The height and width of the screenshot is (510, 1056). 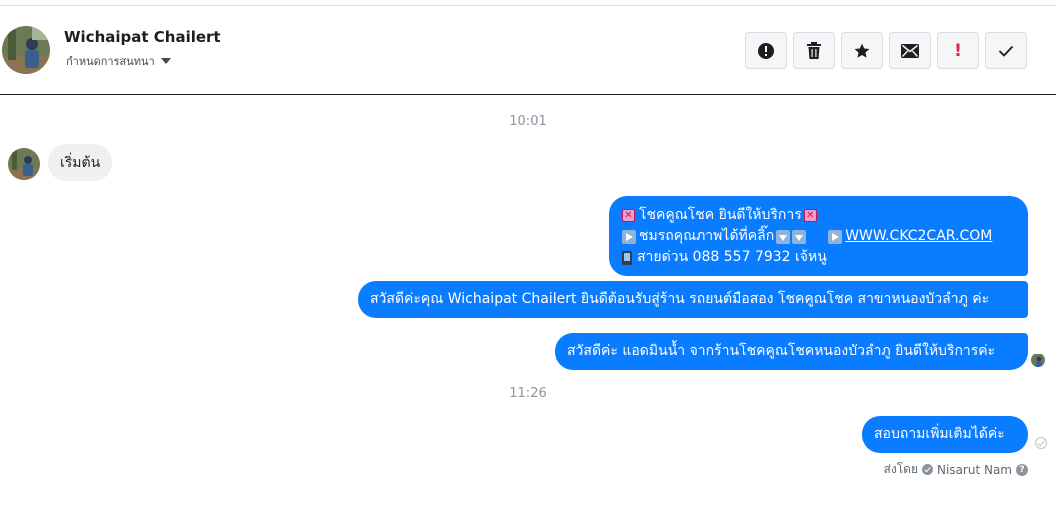 I want to click on toolbar: !, so click(x=886, y=50).